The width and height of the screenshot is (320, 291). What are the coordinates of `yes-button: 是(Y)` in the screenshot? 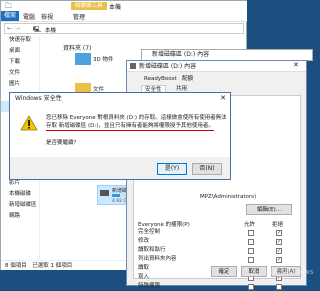 It's located at (172, 169).